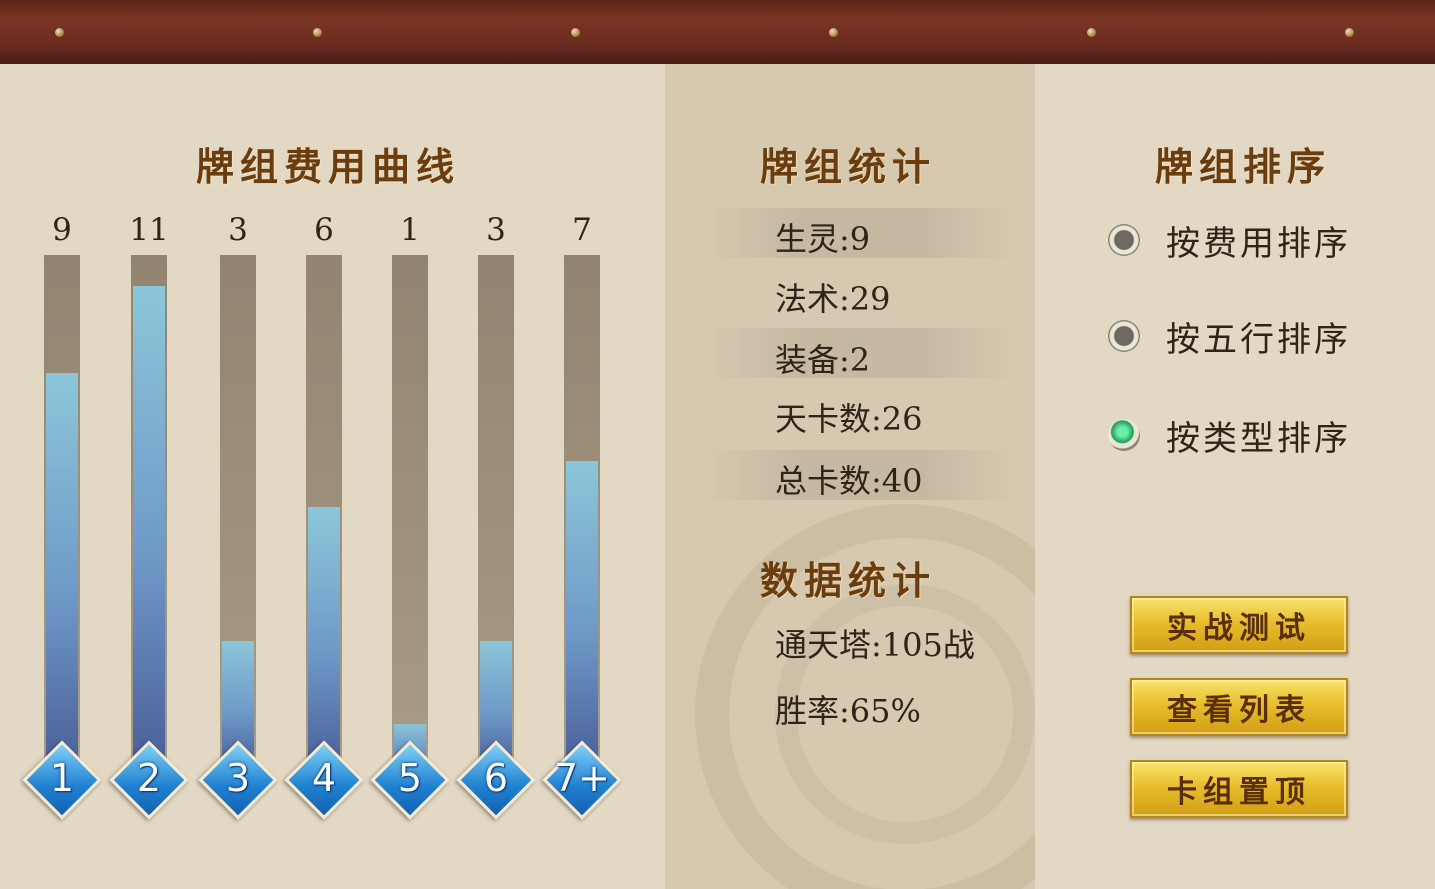 The image size is (1435, 889). I want to click on battle-test-button: 实战测试, so click(1239, 625).